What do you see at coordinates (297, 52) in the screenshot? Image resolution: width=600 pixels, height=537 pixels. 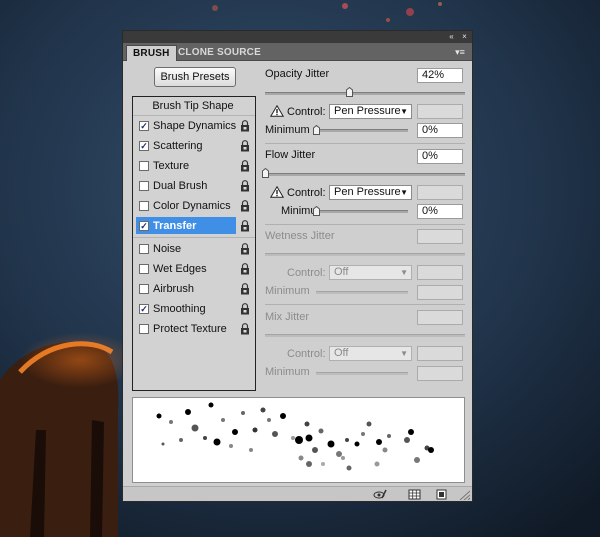 I see `tab-bar: BRUSH CLONE SOURCE ▾≡` at bounding box center [297, 52].